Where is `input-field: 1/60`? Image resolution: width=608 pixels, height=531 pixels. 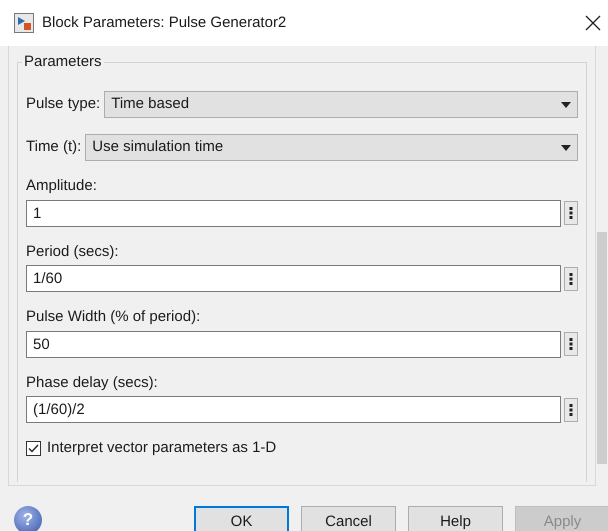 input-field: 1/60 is located at coordinates (294, 278).